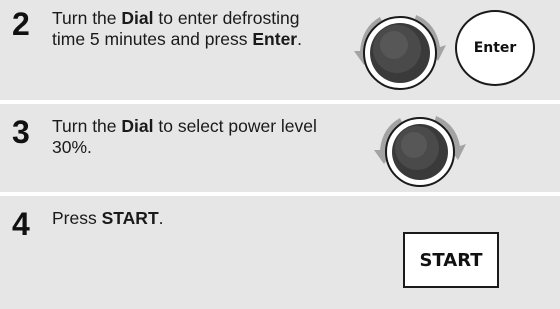  What do you see at coordinates (192, 137) in the screenshot?
I see `step-instruction: Turn the Dial to select power level 30%.` at bounding box center [192, 137].